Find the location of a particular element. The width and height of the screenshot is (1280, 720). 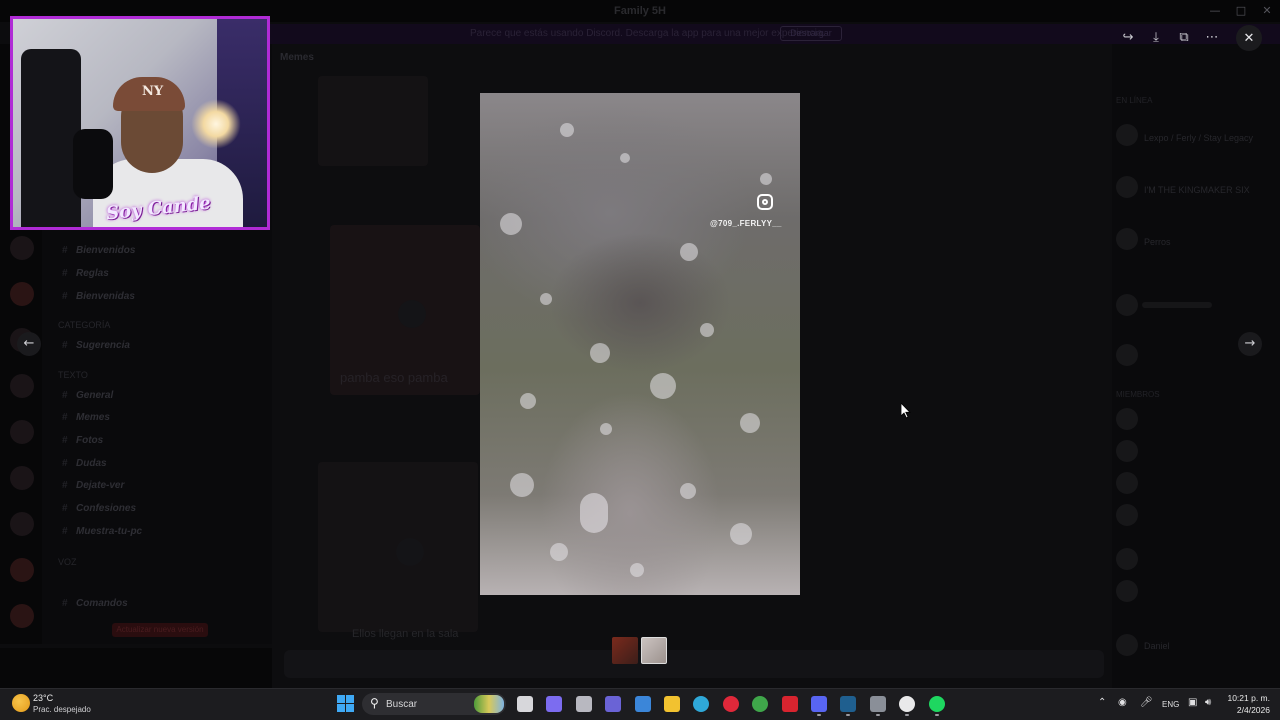

microphone-icon: 🎤︎ is located at coordinates (1146, 702).